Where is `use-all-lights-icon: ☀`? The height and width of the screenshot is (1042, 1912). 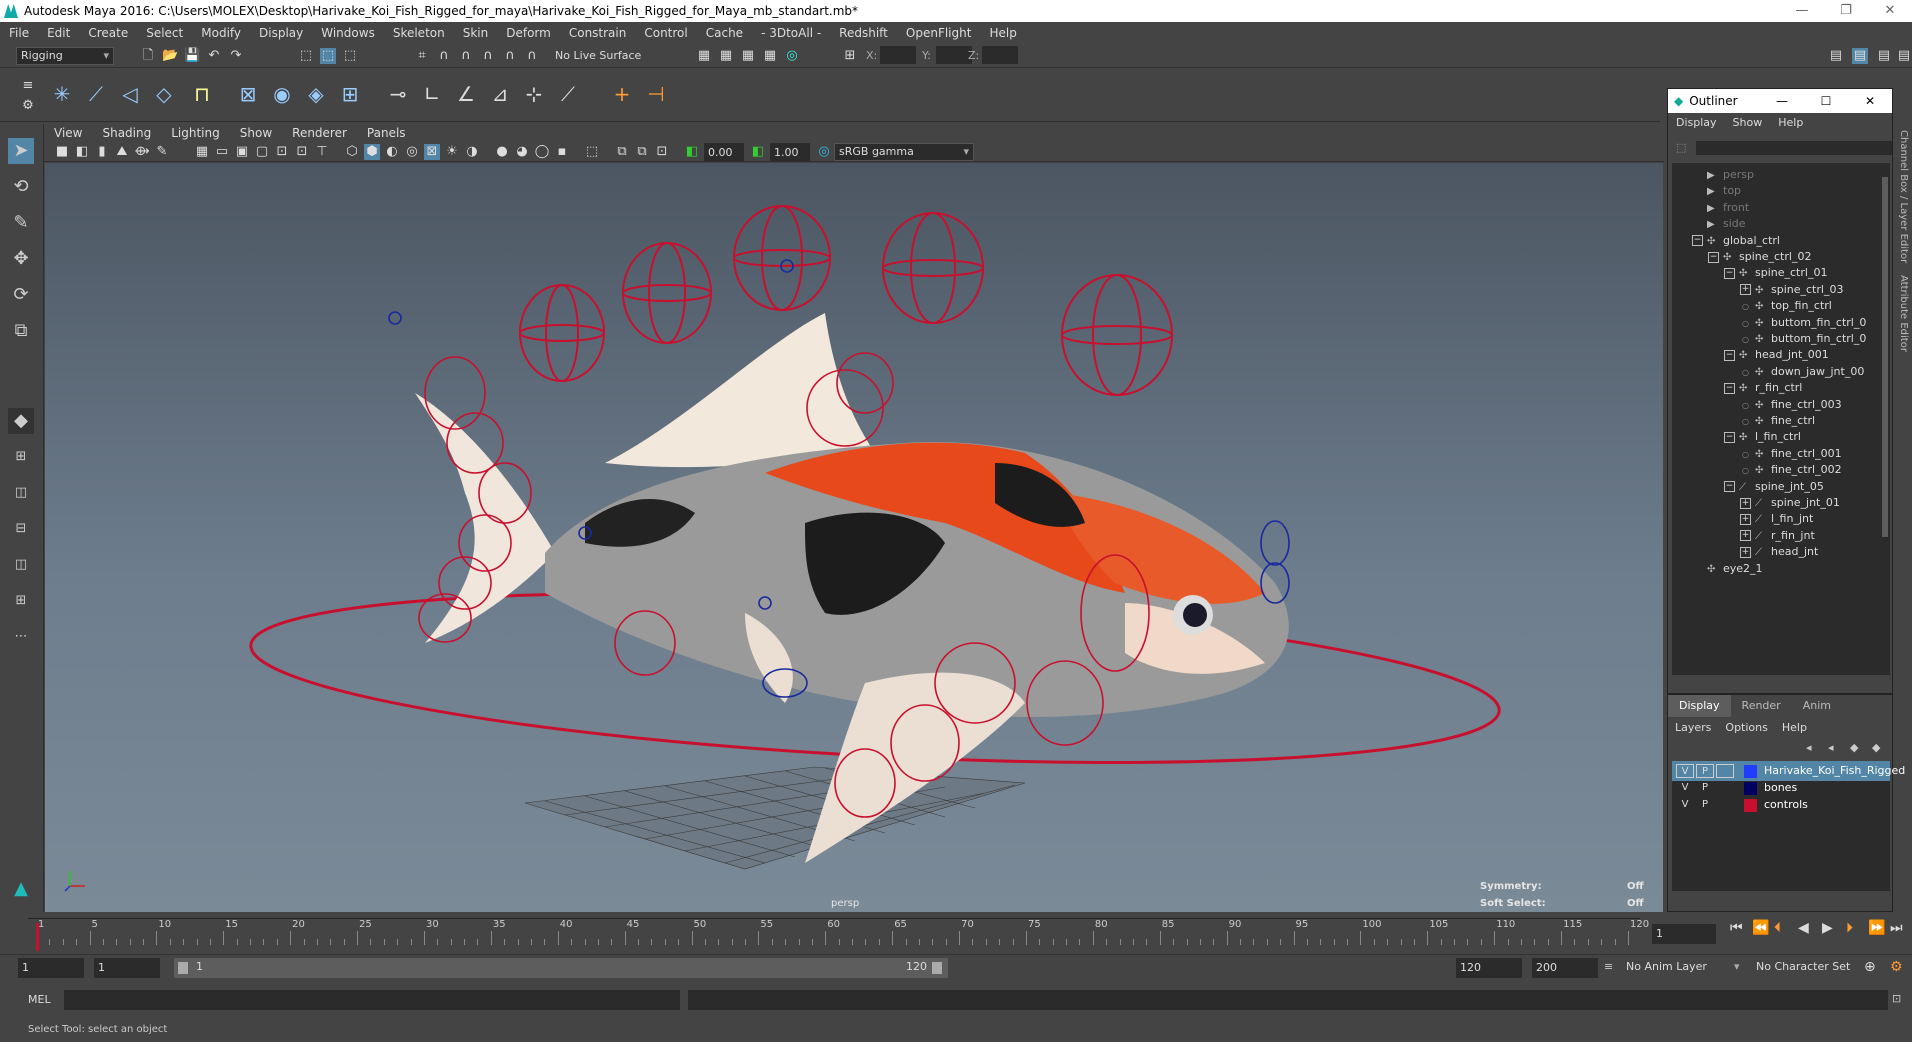 use-all-lights-icon: ☀ is located at coordinates (452, 152).